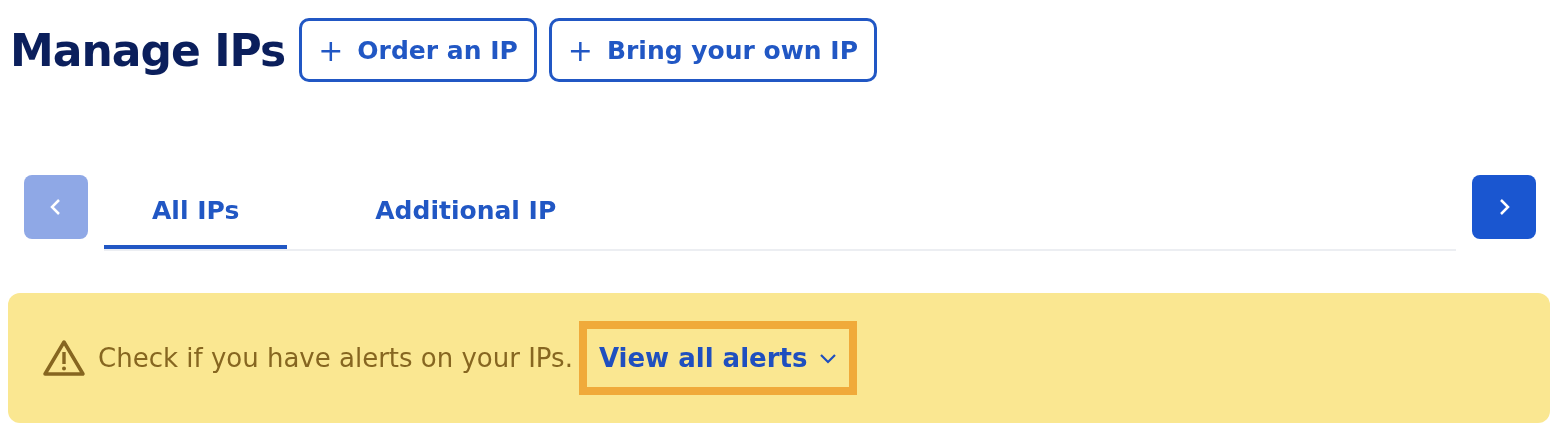 The height and width of the screenshot is (438, 1558). Describe the element at coordinates (148, 50) in the screenshot. I see `page-title: Manage IPs` at that location.